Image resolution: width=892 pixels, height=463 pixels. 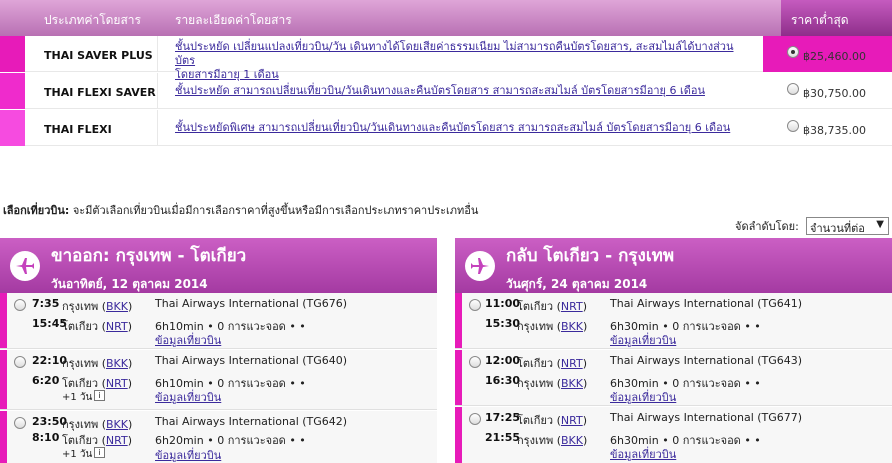 I want to click on sort-value: จำนวนที่ต่อ, so click(x=837, y=228).